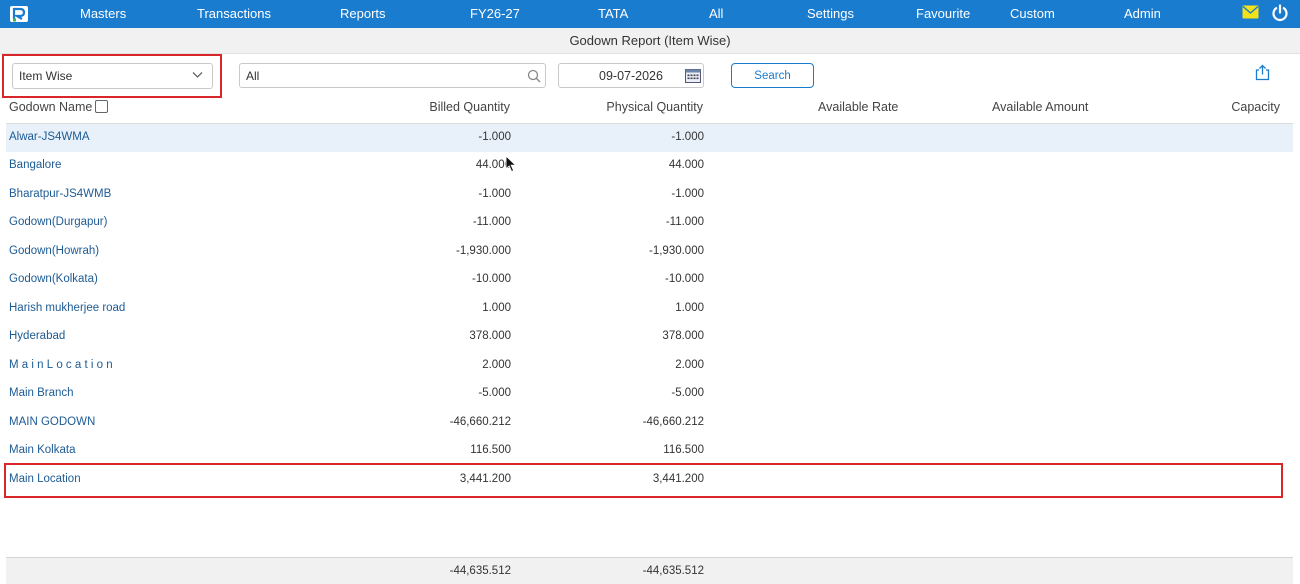 The height and width of the screenshot is (584, 1300). I want to click on date-input: 09-07-2026, so click(631, 75).